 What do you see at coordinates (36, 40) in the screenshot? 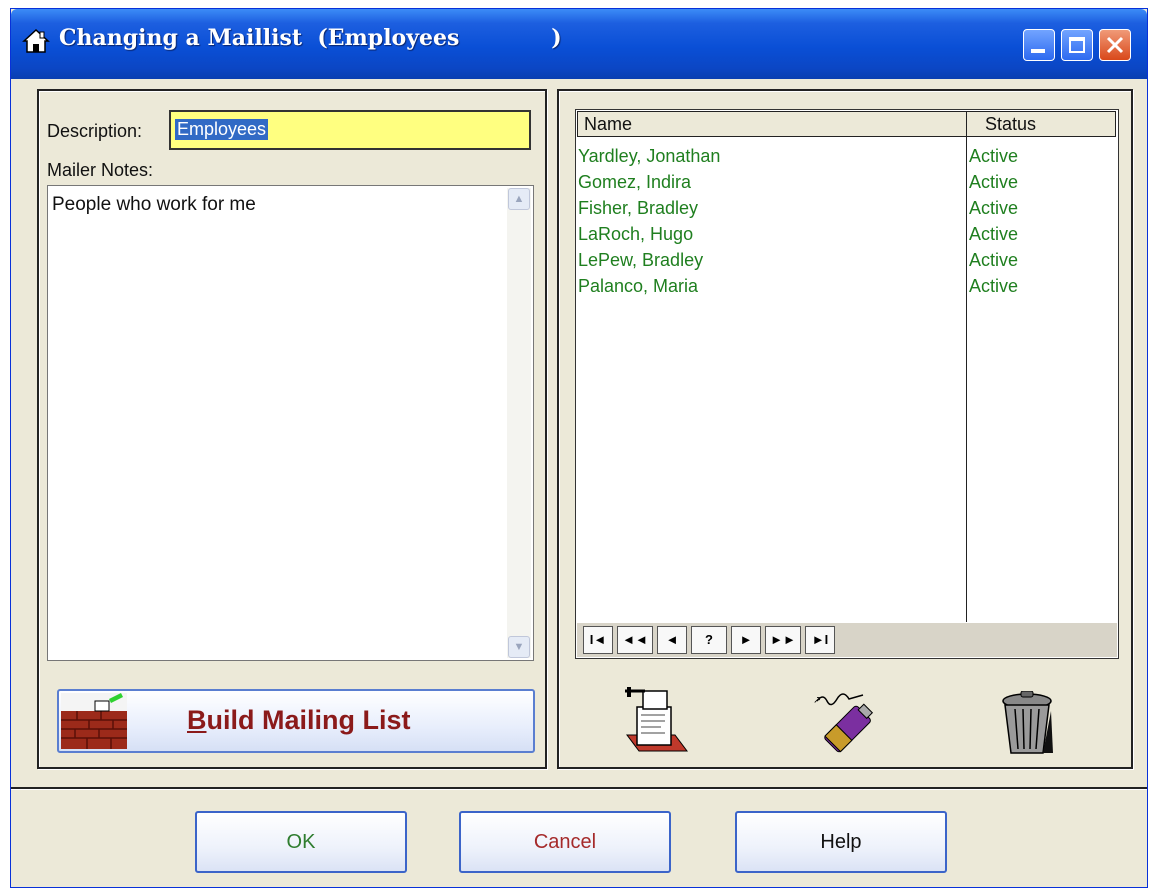
I see `house-icon` at bounding box center [36, 40].